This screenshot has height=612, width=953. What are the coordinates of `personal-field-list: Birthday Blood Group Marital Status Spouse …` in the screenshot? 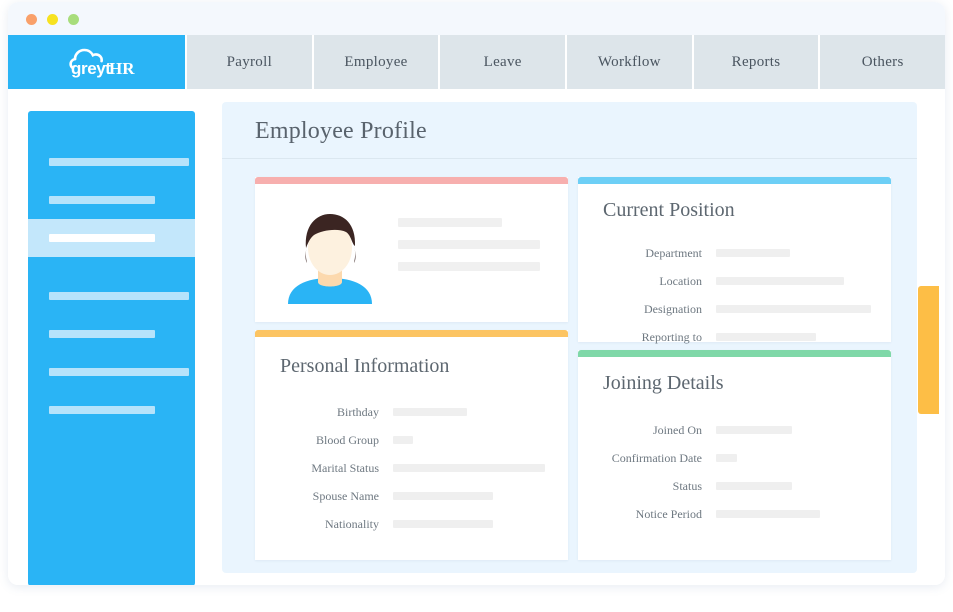 It's located at (411, 468).